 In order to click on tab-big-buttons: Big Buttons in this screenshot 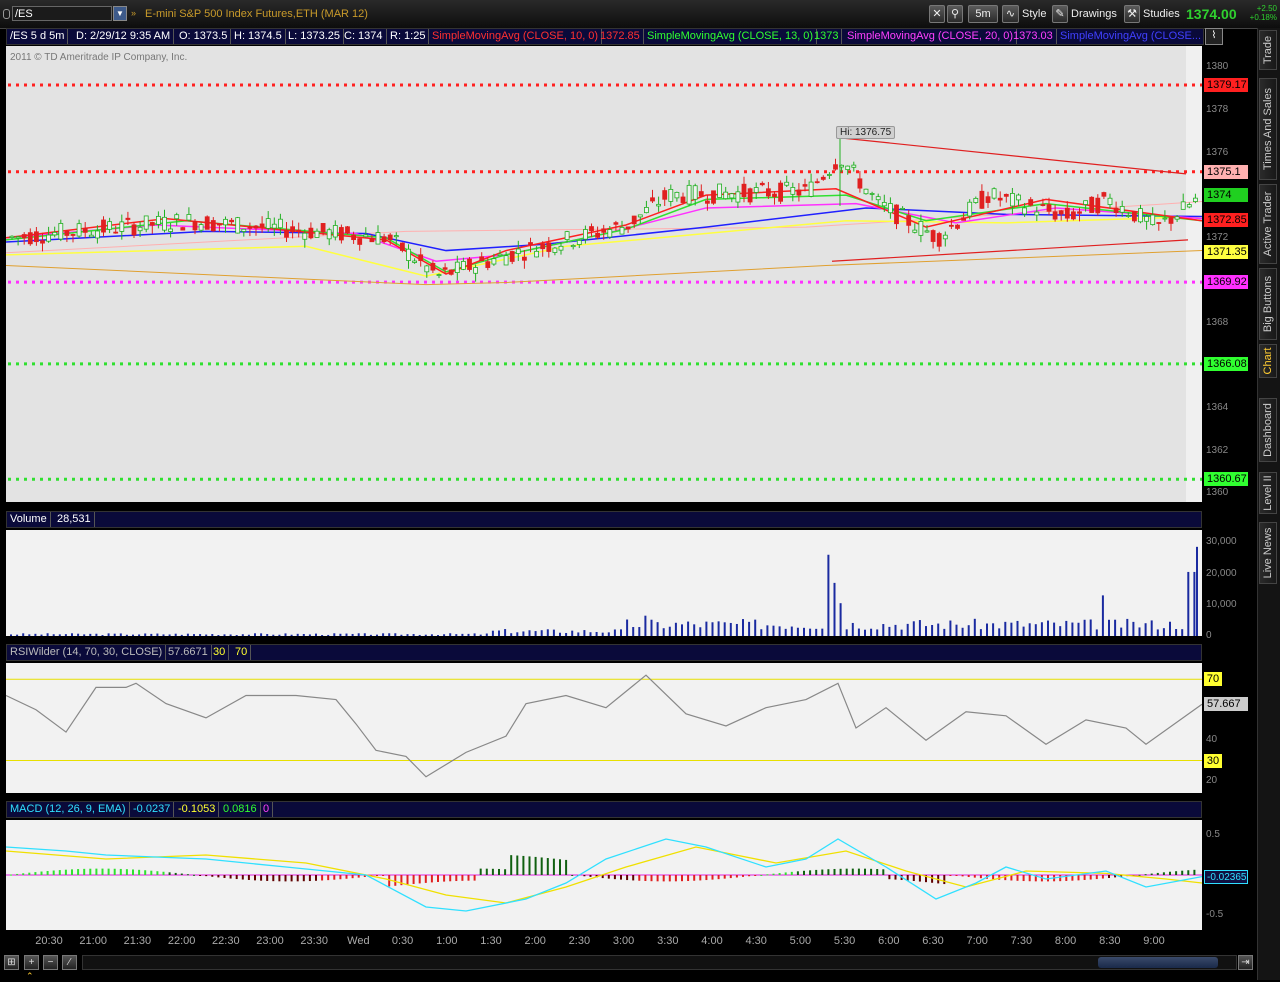, I will do `click(1268, 304)`.